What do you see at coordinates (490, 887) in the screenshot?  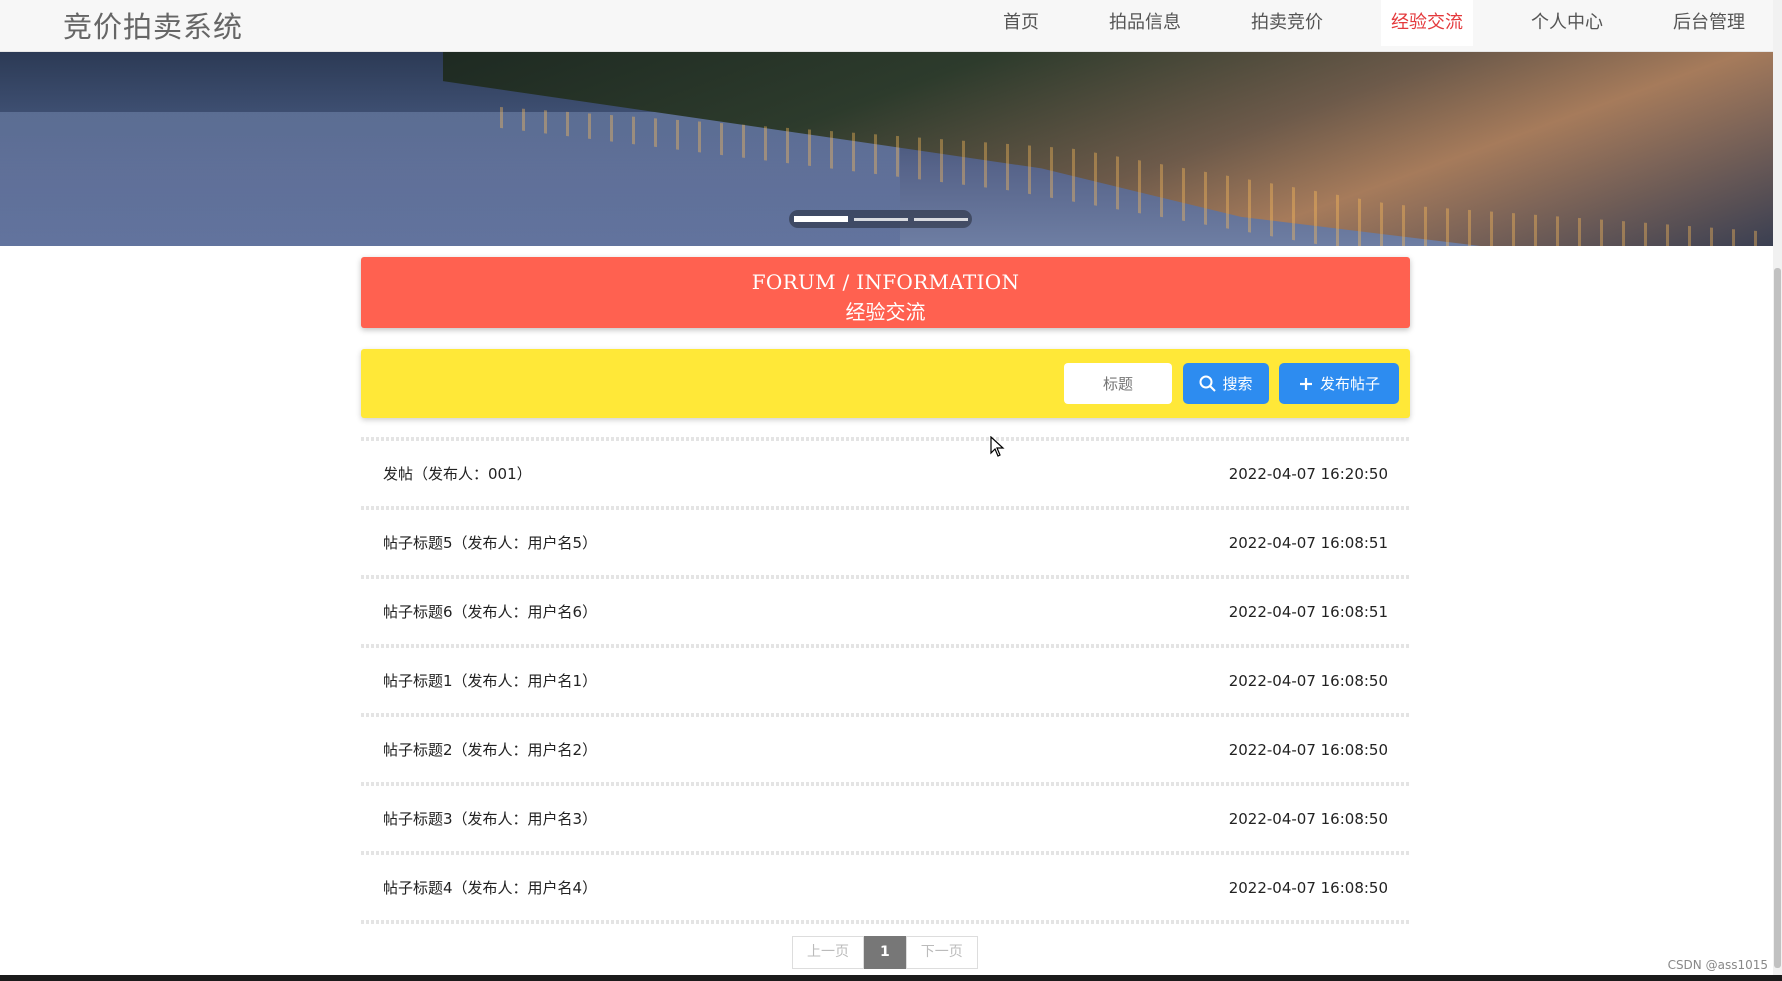 I see `post-title: 帖子标题4（发布人：用户名4）` at bounding box center [490, 887].